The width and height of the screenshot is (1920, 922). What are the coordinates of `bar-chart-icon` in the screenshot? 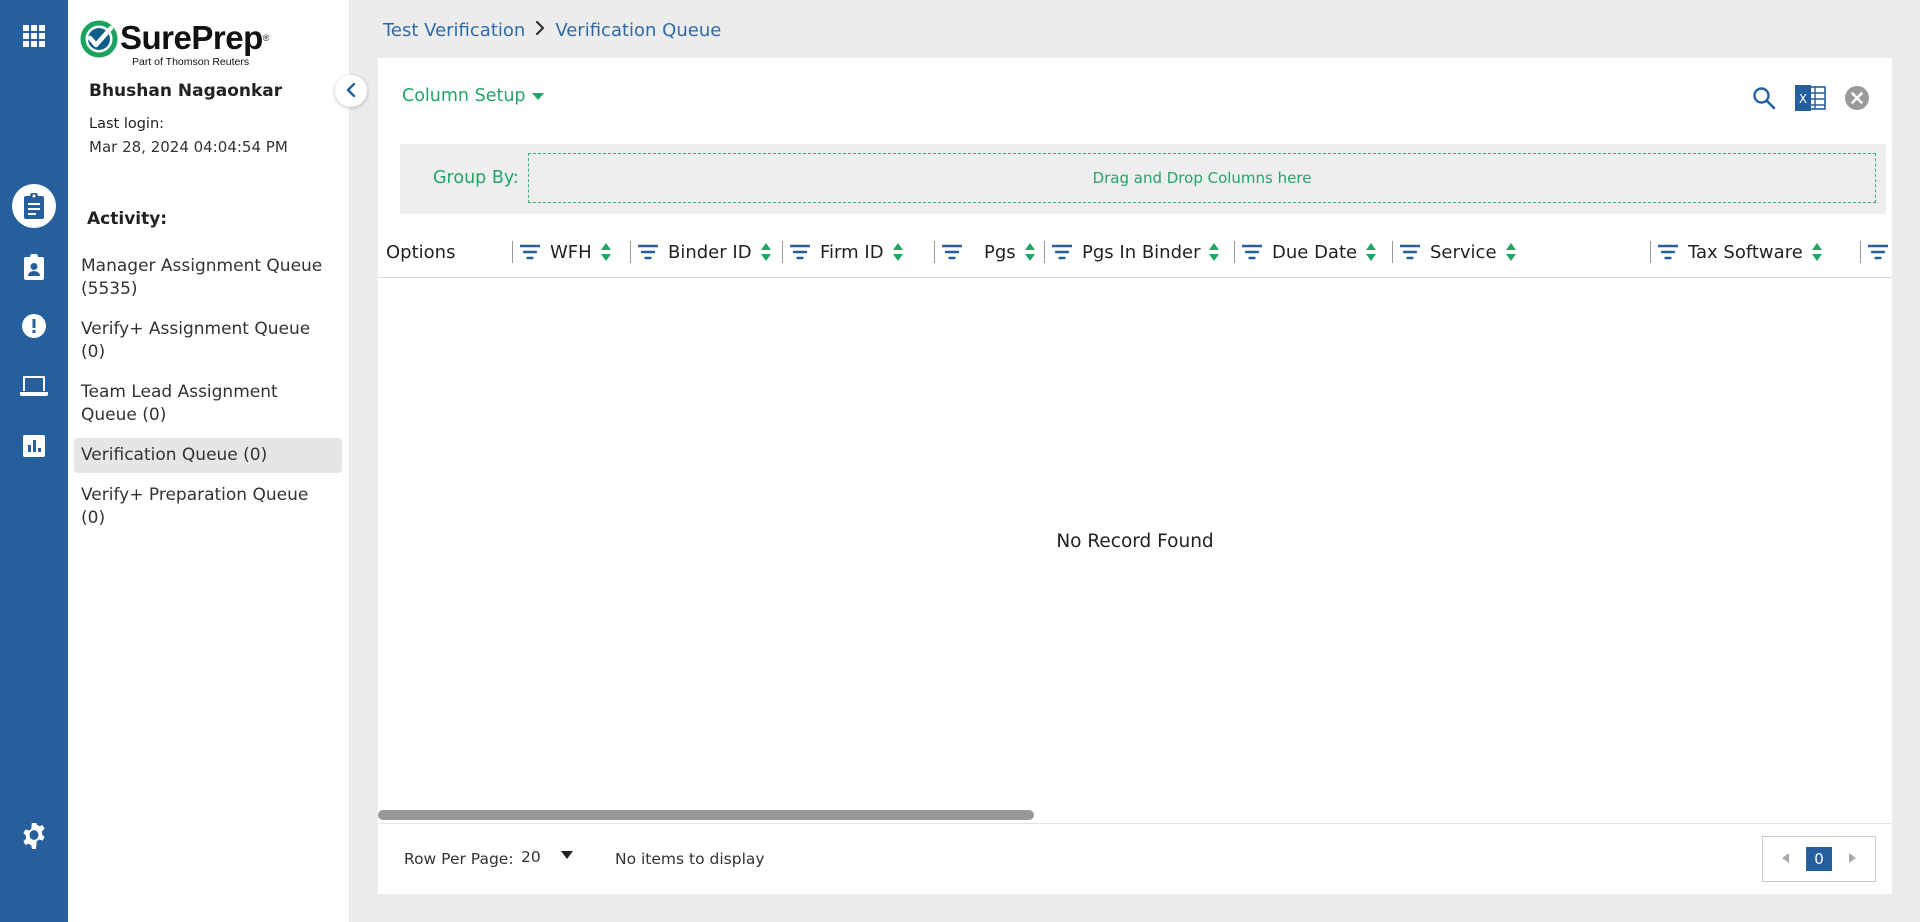 It's located at (34, 448).